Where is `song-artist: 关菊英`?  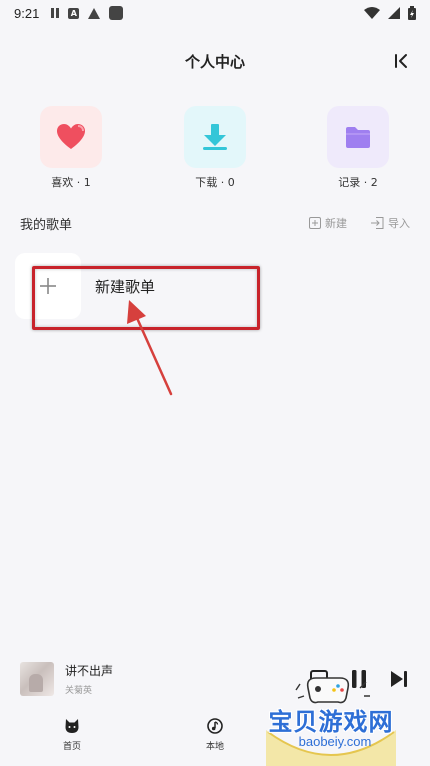
song-artist: 关菊英 is located at coordinates (79, 691).